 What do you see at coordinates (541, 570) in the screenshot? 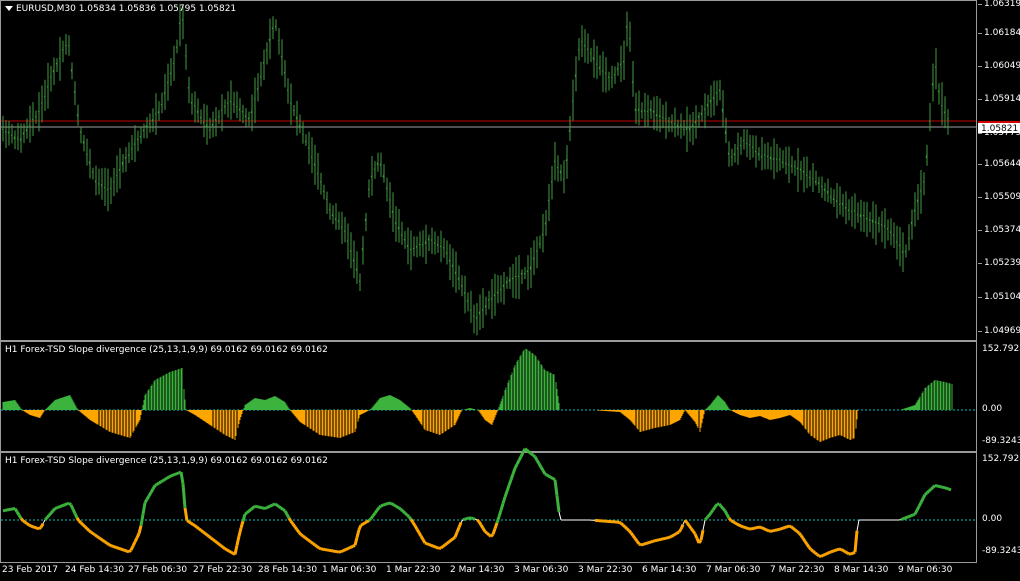
I see `time-axis-label: 3 Mar 06:30` at bounding box center [541, 570].